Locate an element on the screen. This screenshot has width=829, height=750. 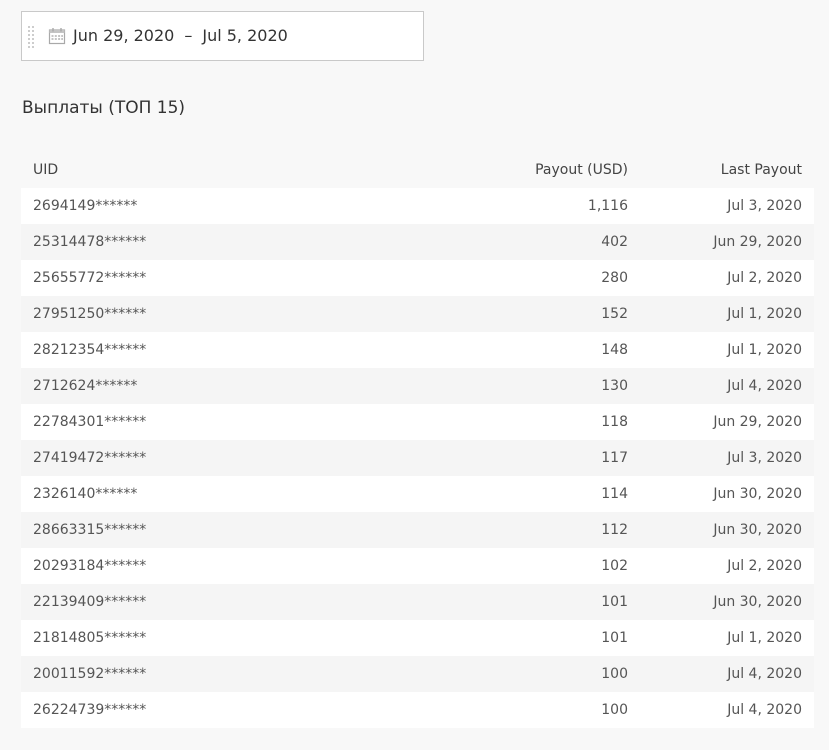
payout-cell: 148 is located at coordinates (614, 350).